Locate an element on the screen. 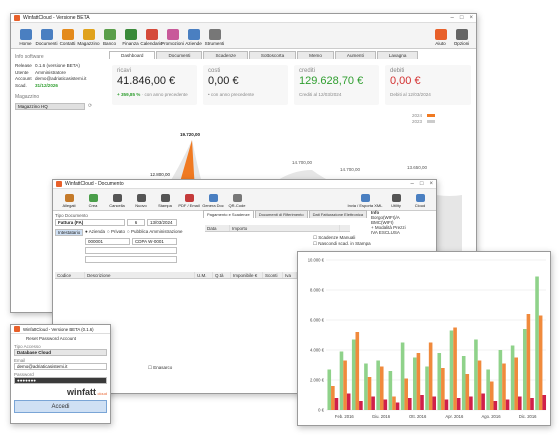 This screenshot has width=560, height=435. aziende-icon is located at coordinates (193, 34).